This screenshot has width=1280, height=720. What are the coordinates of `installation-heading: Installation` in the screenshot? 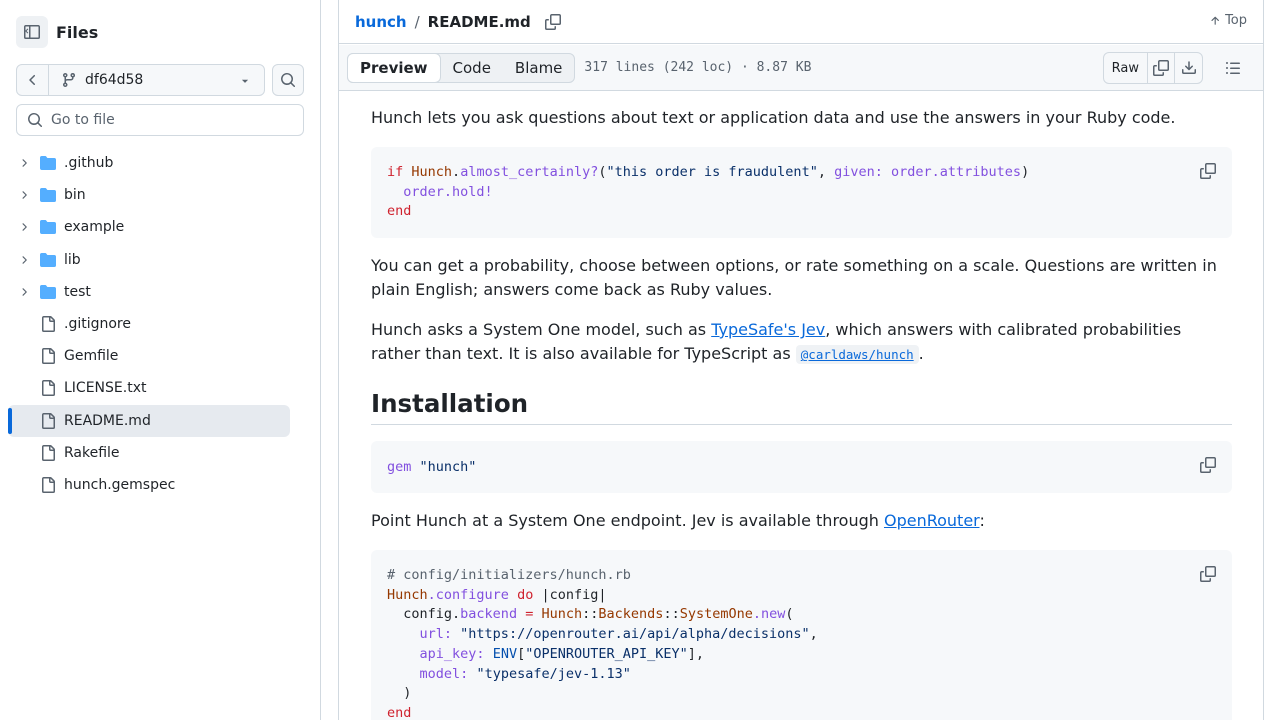 It's located at (801, 407).